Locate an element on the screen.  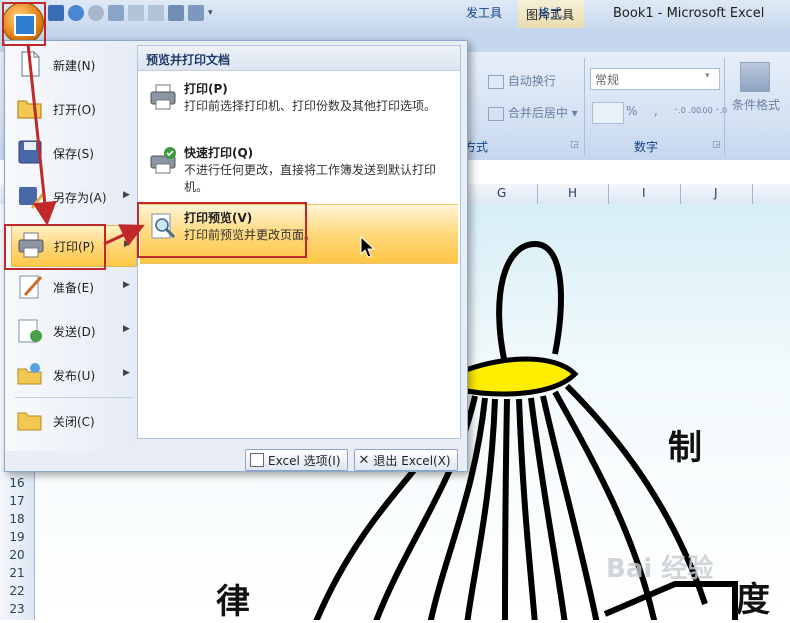
arrow-to-print-preview is located at coordinates (124, 235).